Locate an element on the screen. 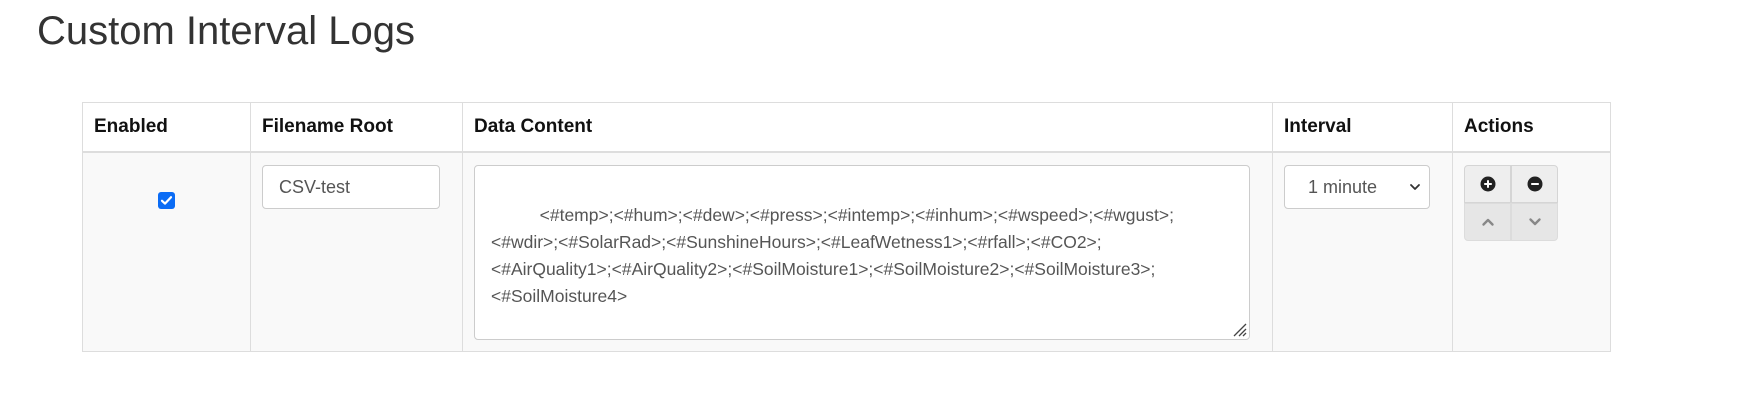 The image size is (1752, 413). minus-circle-icon is located at coordinates (1534, 184).